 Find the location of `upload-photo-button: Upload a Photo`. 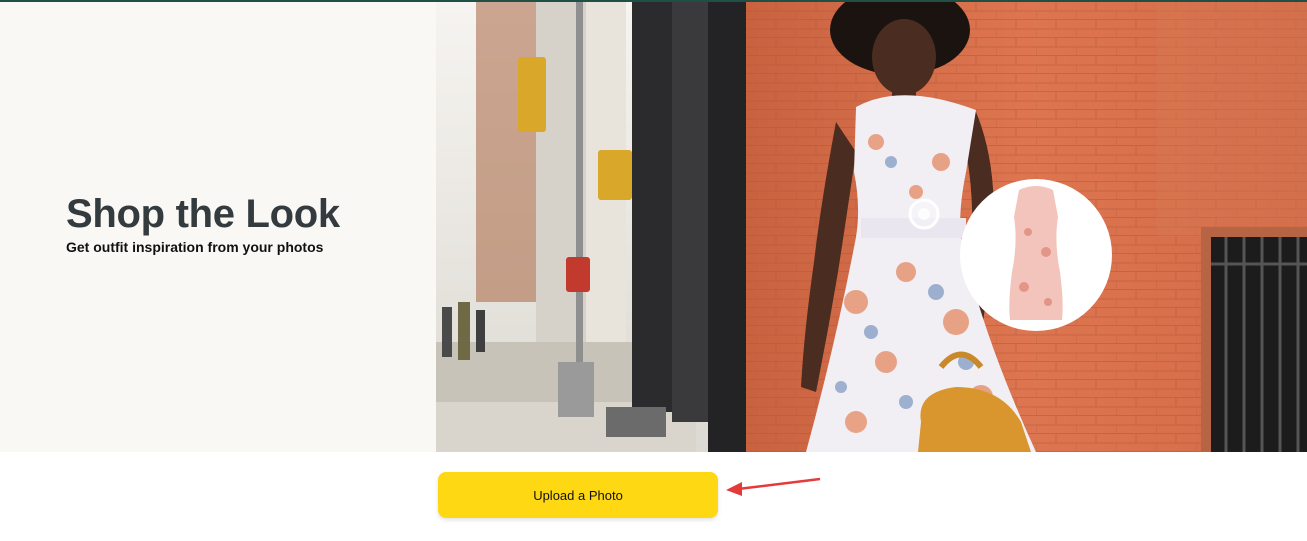

upload-photo-button: Upload a Photo is located at coordinates (578, 495).